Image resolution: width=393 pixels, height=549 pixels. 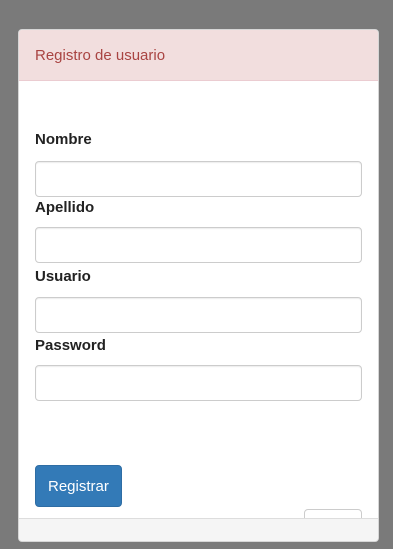 What do you see at coordinates (198, 245) in the screenshot?
I see `apellido-input` at bounding box center [198, 245].